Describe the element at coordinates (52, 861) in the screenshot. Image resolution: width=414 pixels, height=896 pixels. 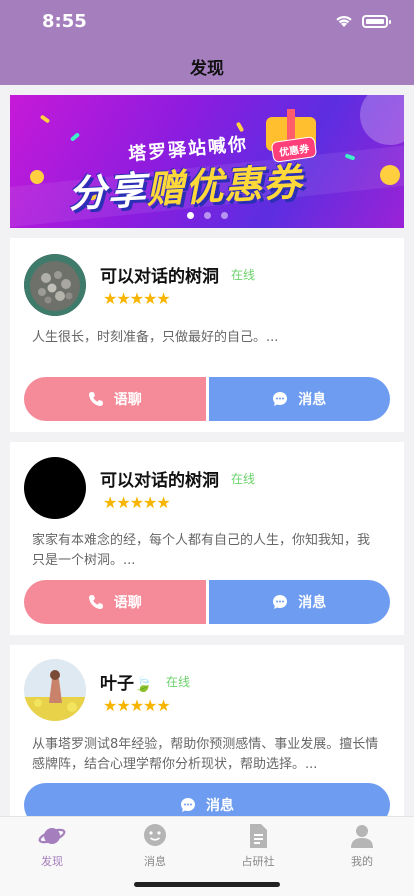
I see `tab-discover-label: 发现` at that location.